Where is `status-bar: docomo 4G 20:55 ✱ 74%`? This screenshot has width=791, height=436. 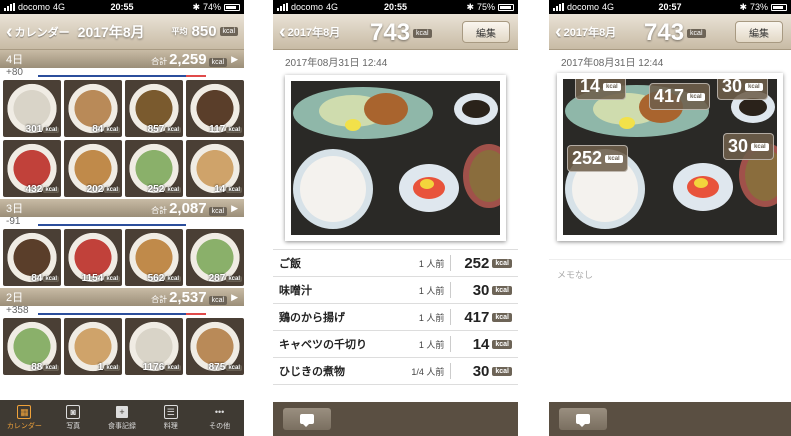
status-bar: docomo 4G 20:55 ✱ 74% is located at coordinates (122, 7).